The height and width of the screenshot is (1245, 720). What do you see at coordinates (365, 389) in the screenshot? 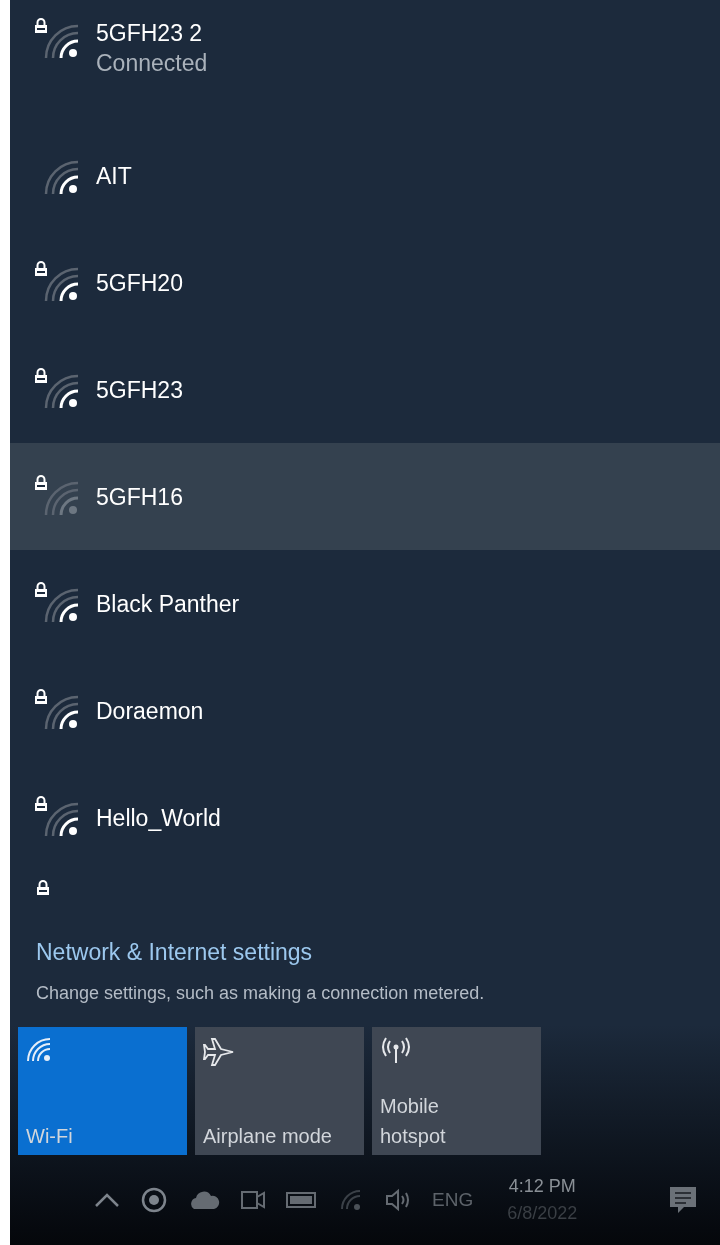
I see `network-item: 5GFH23` at bounding box center [365, 389].